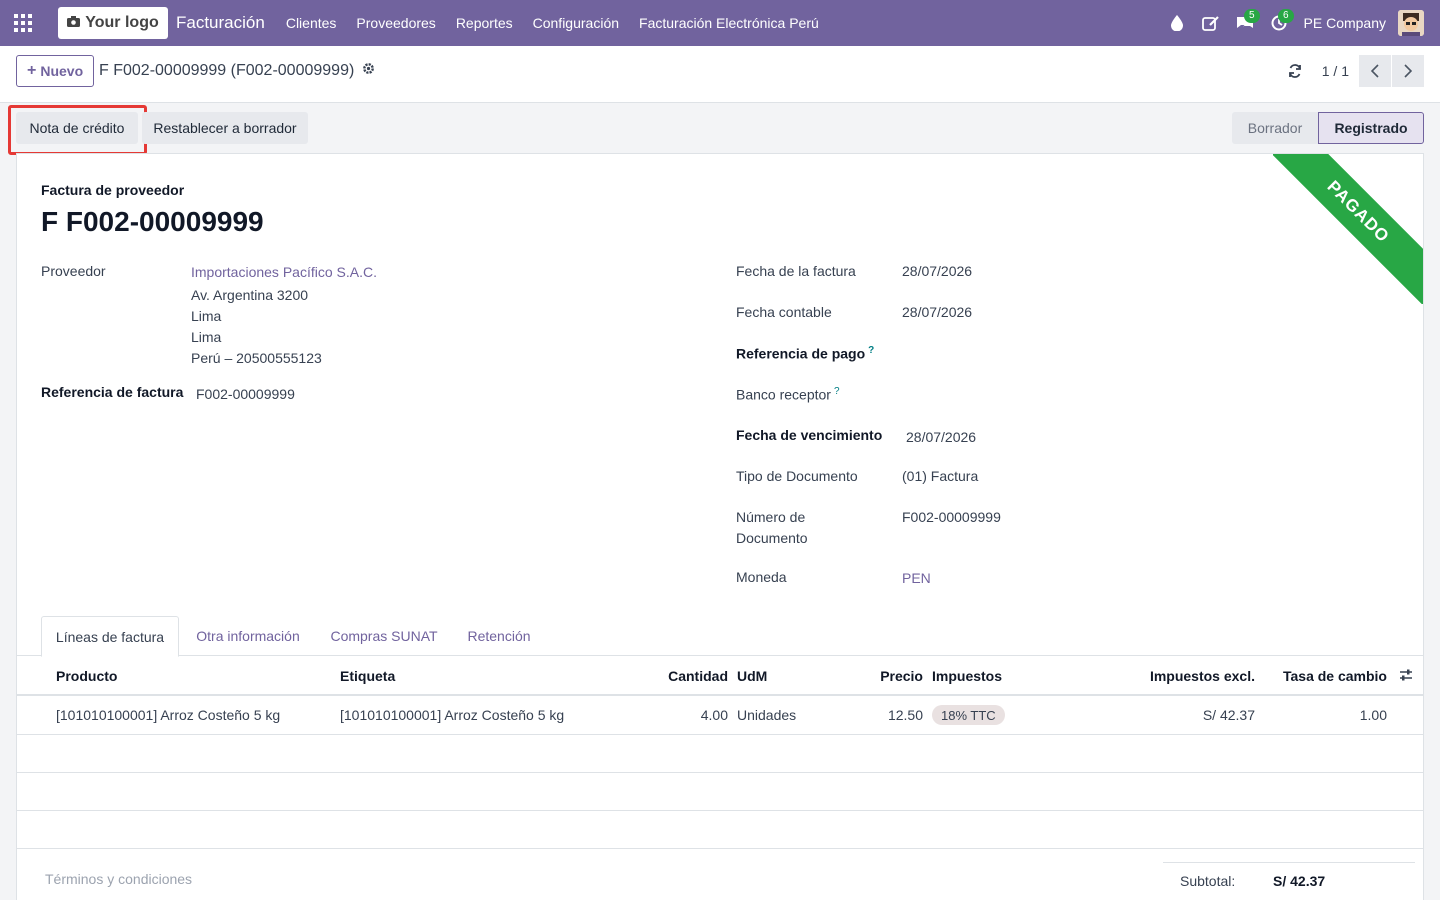  Describe the element at coordinates (1177, 23) in the screenshot. I see `drop-icon` at that location.